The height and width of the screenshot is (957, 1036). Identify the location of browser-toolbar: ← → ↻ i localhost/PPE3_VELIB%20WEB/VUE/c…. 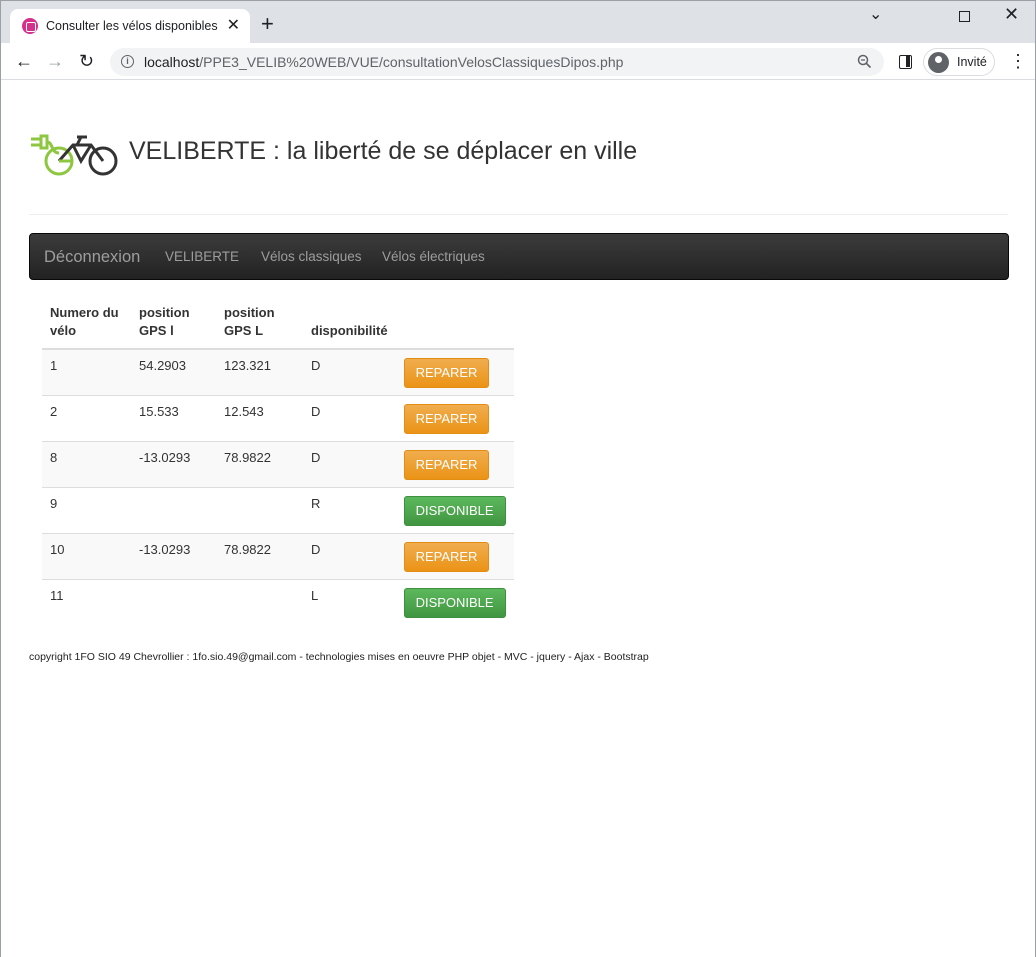
(518, 61).